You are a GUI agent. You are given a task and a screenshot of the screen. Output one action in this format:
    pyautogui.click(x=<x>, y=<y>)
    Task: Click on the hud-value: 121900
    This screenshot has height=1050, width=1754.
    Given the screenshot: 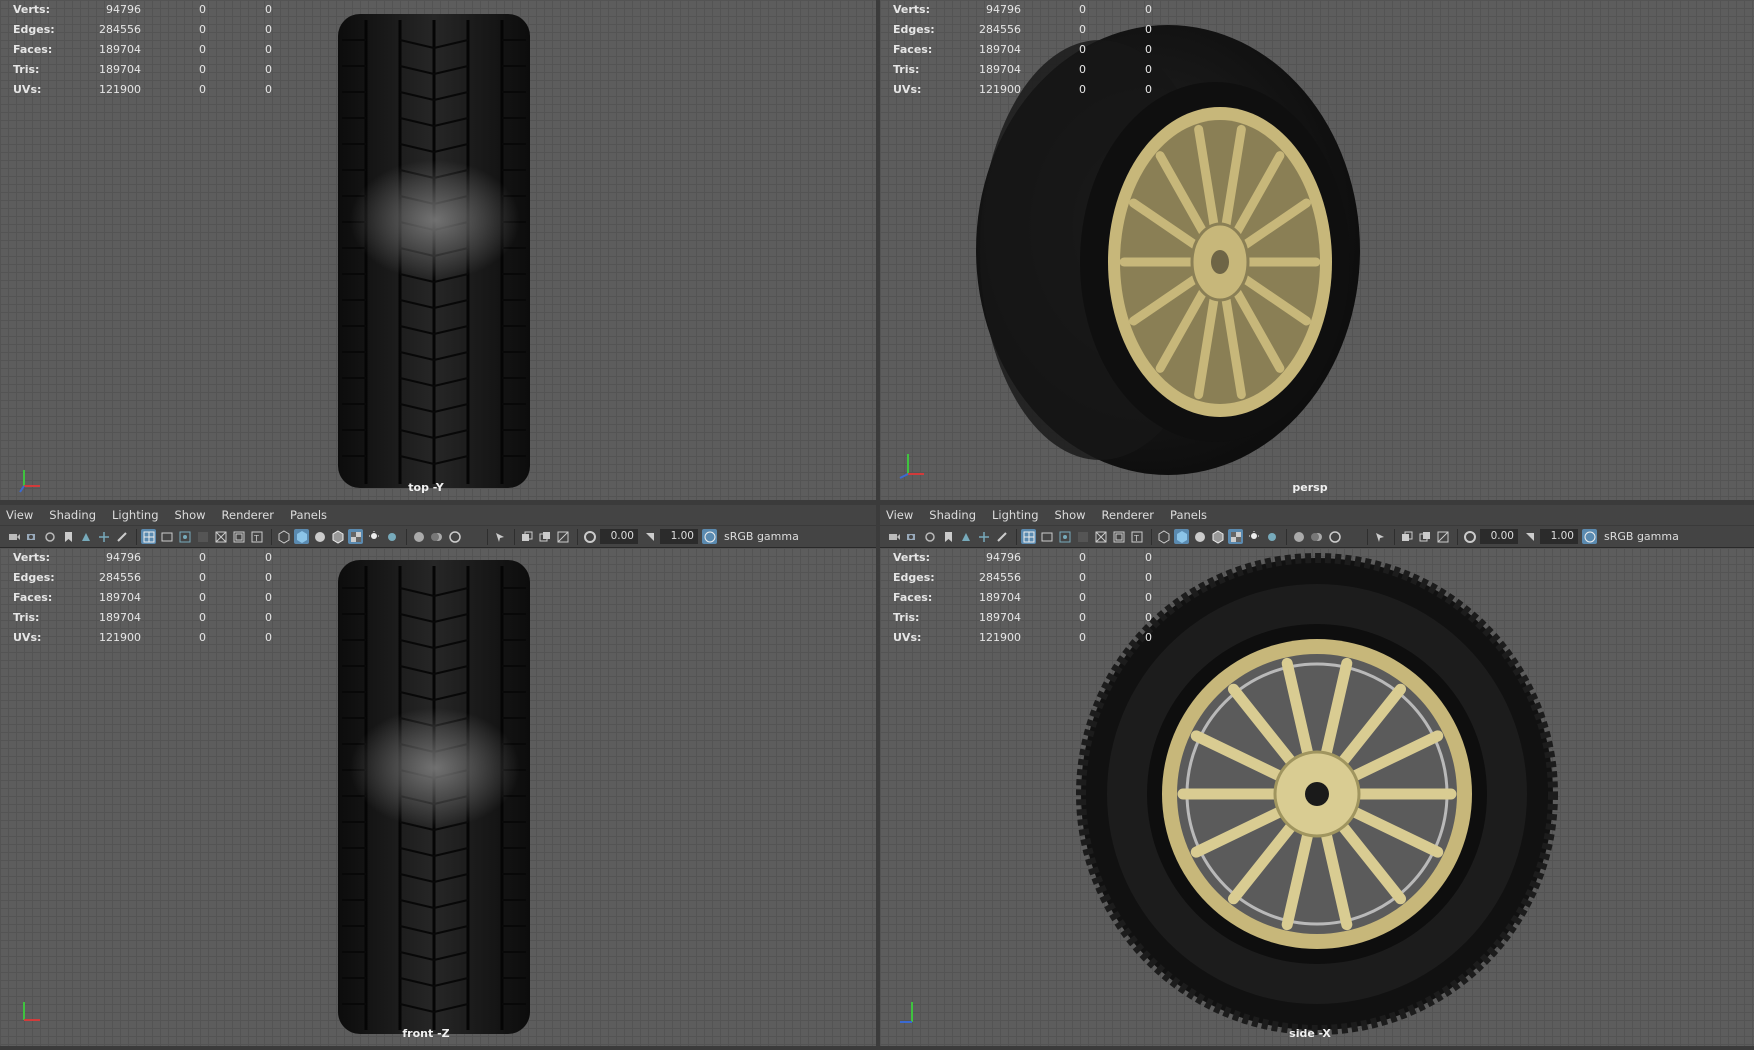 What is the action you would take?
    pyautogui.click(x=120, y=637)
    